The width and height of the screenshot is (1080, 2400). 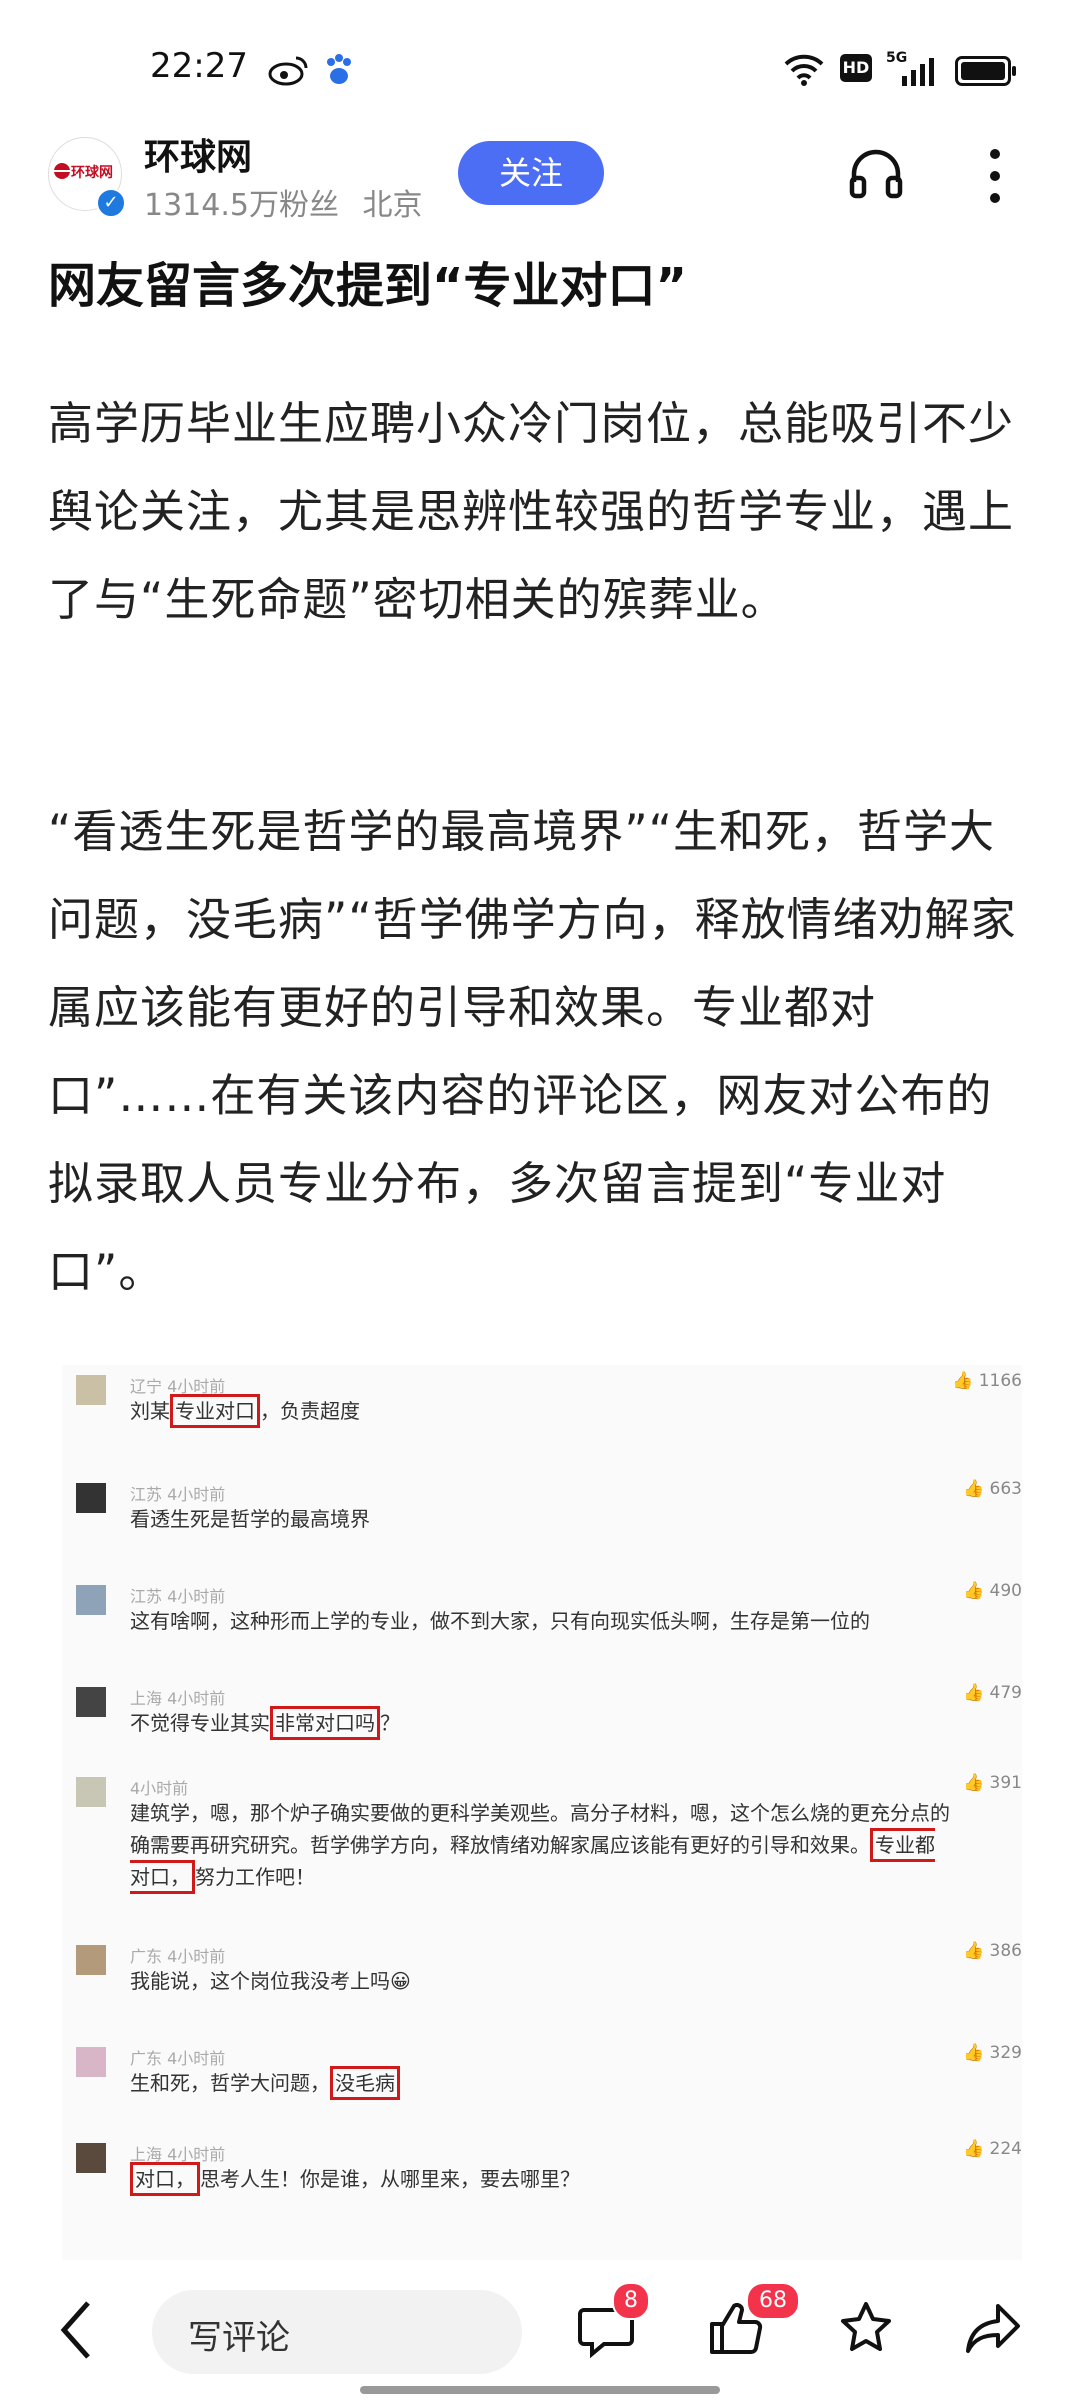 I want to click on account-name: 环球网, so click(x=198, y=154).